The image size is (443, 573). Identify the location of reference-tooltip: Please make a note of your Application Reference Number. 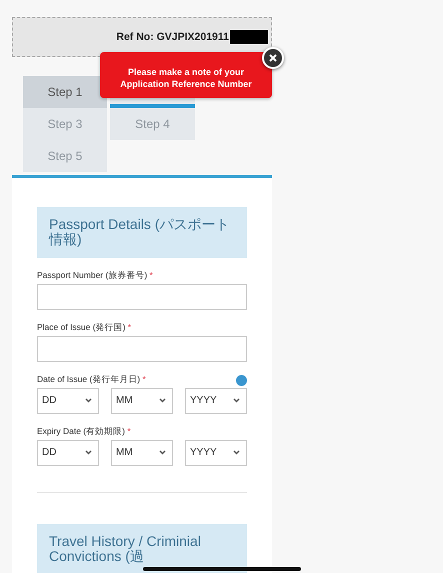
(186, 75).